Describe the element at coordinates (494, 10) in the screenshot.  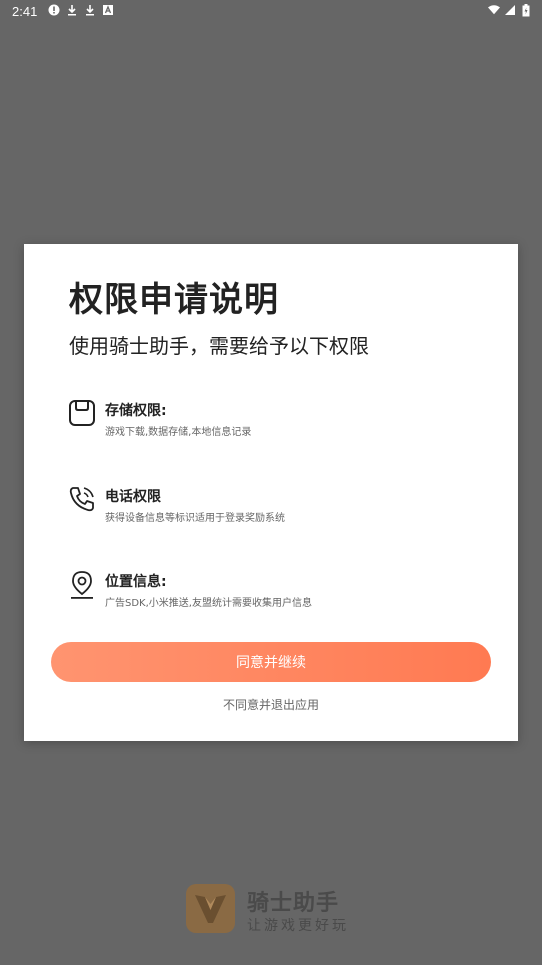
I see `wifi-icon` at that location.